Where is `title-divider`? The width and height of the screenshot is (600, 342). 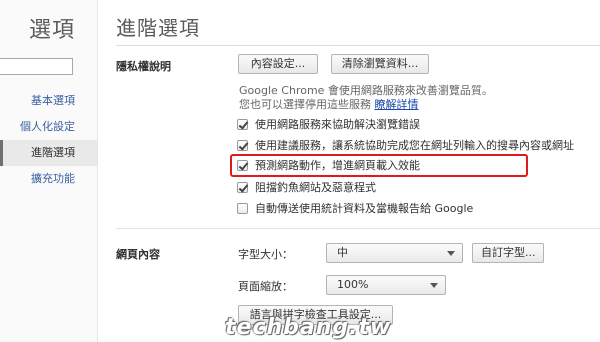 title-divider is located at coordinates (358, 45).